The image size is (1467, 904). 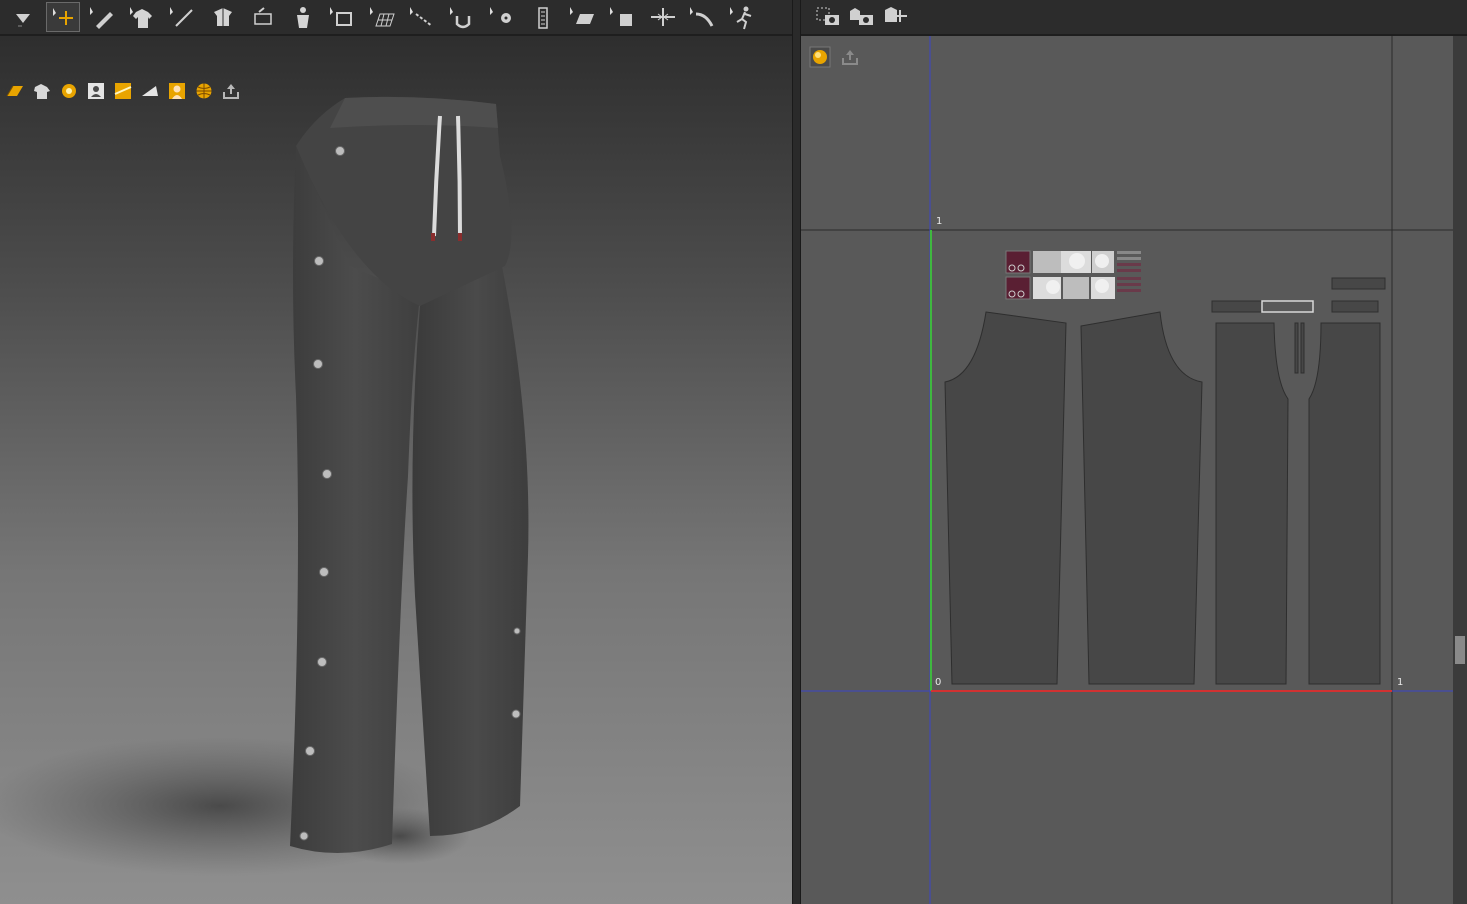 What do you see at coordinates (143, 17) in the screenshot?
I see `garment-select-icon` at bounding box center [143, 17].